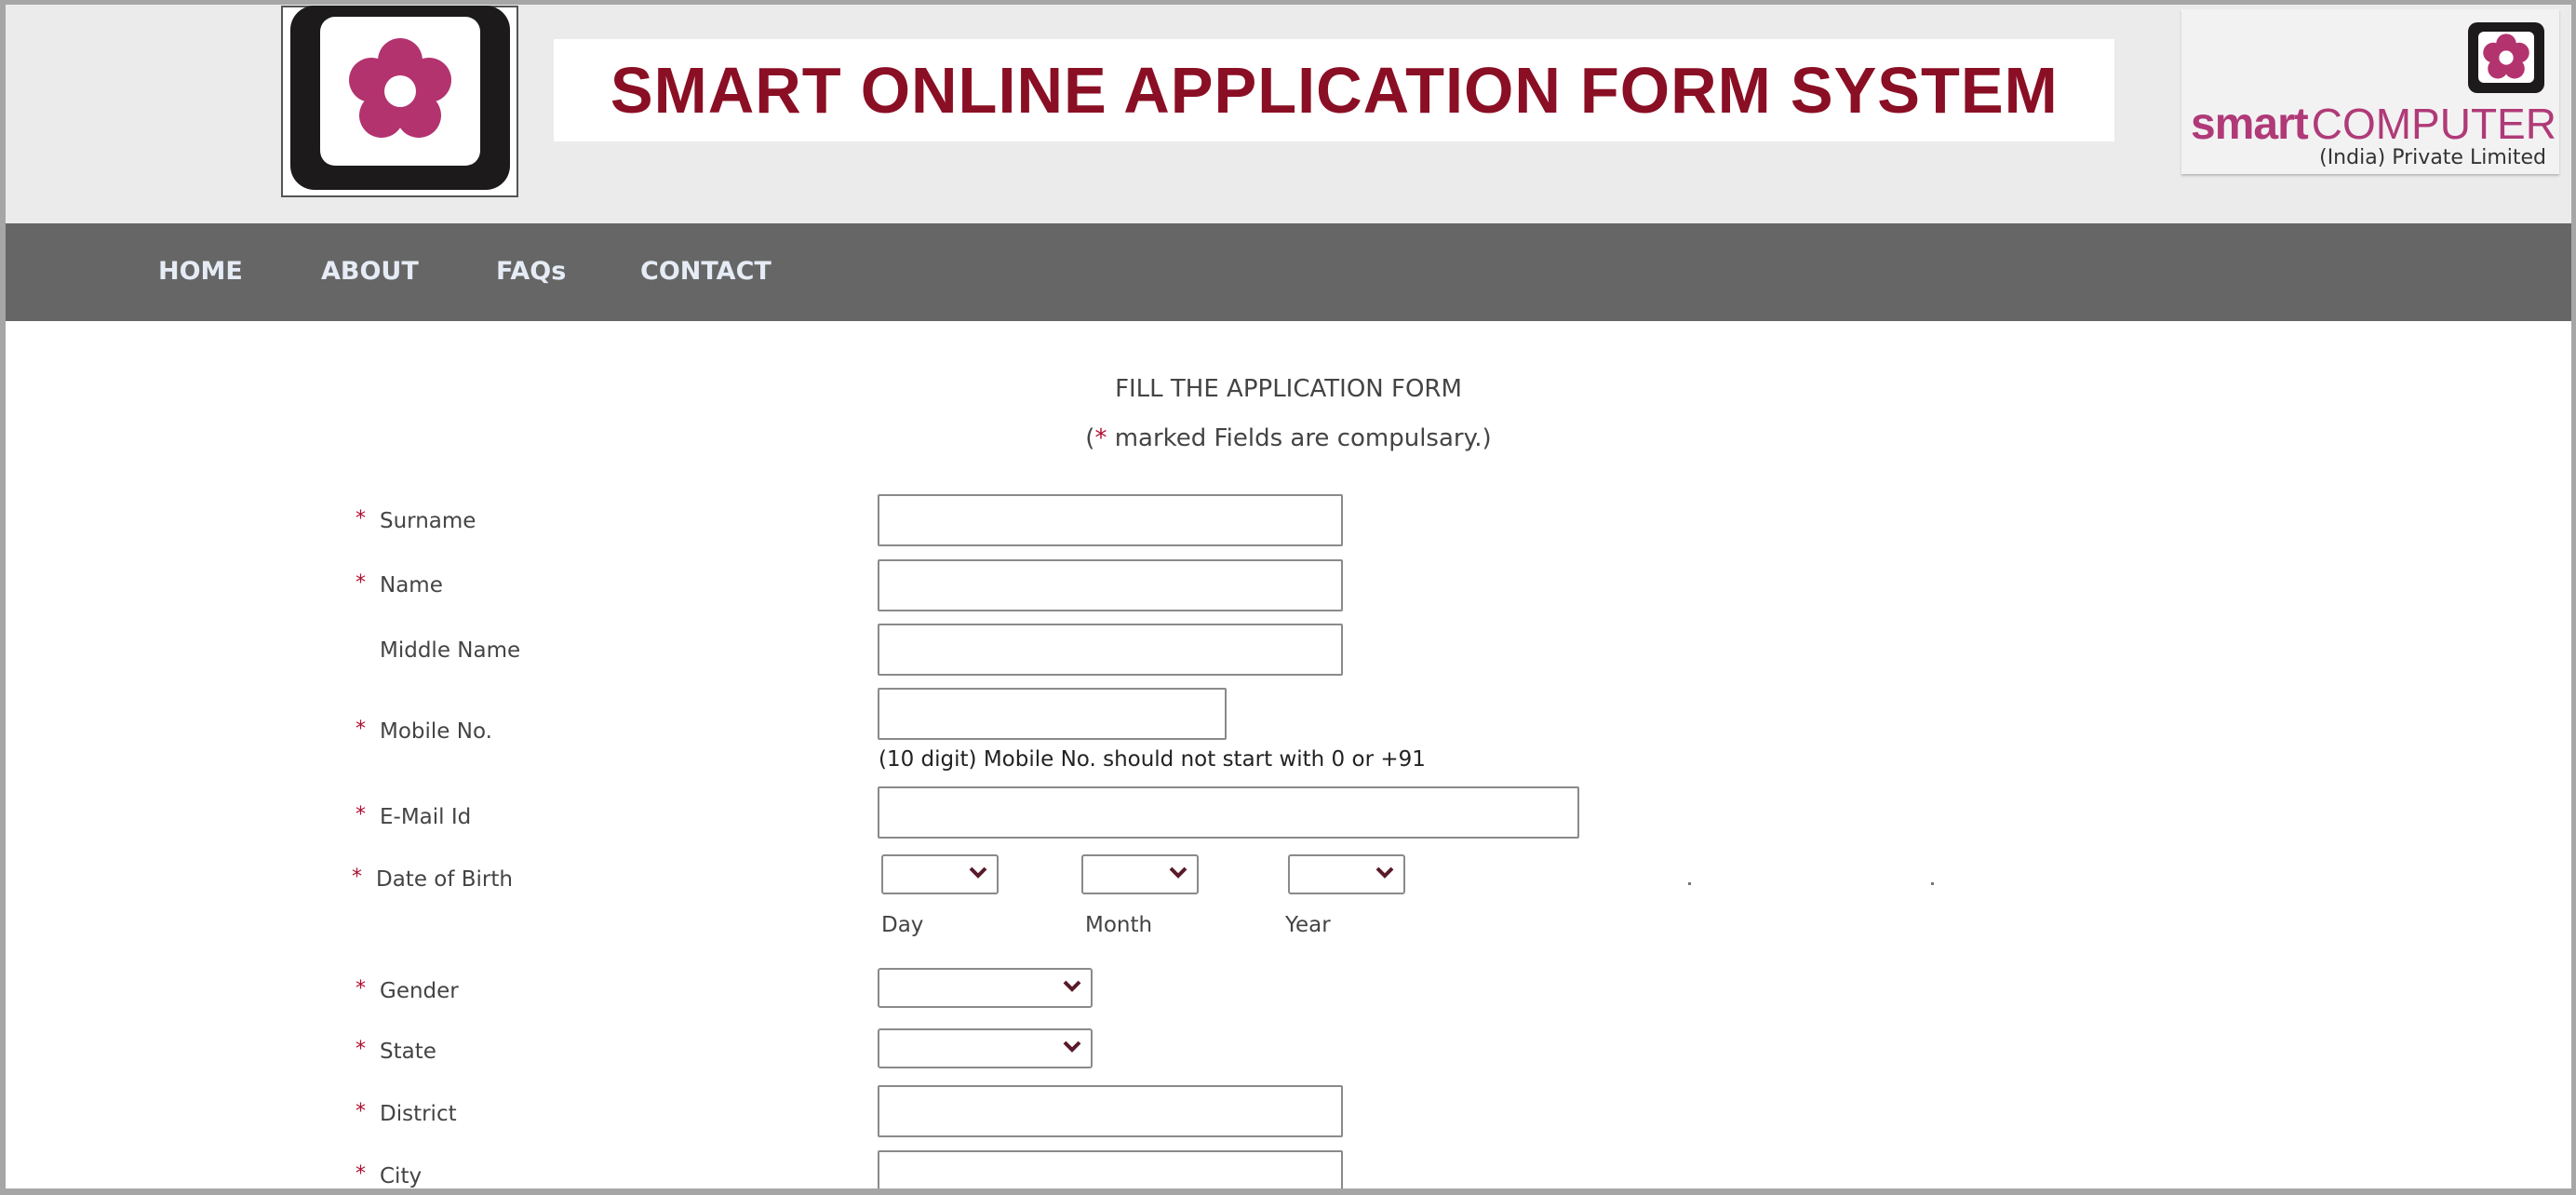 The width and height of the screenshot is (2576, 1195). I want to click on district-input, so click(1110, 1111).